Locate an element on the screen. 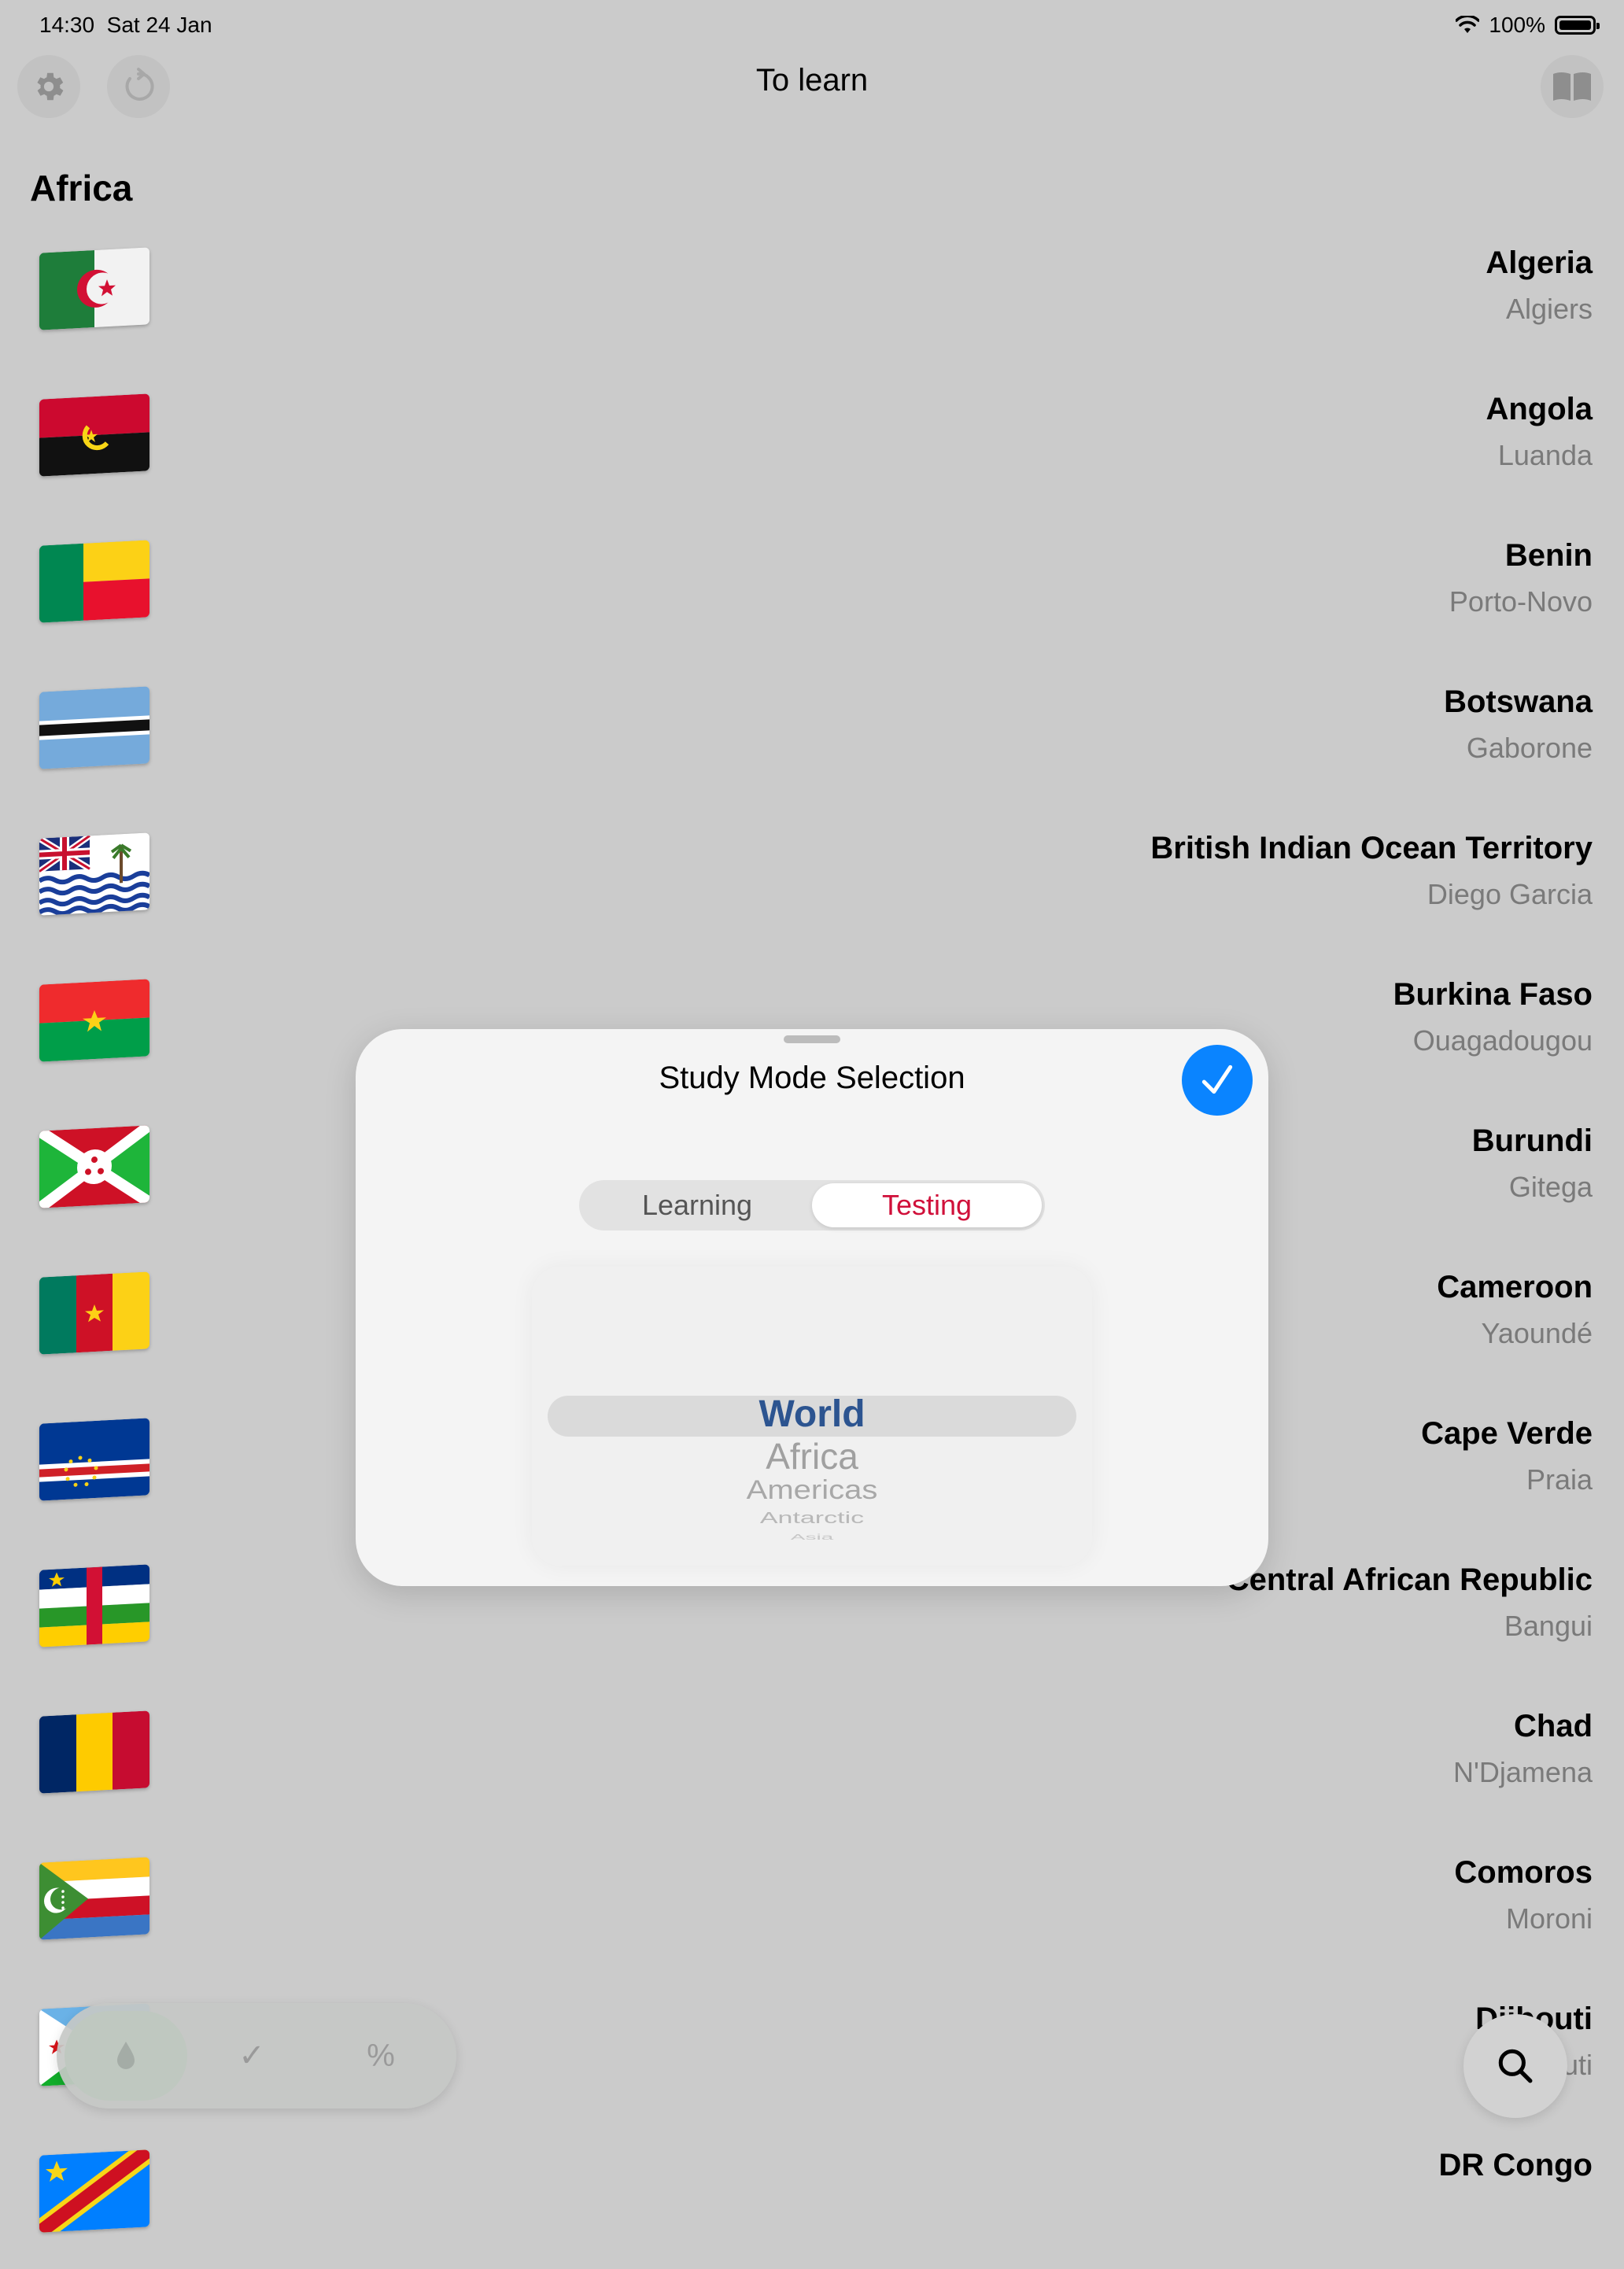  chad-flag-icon is located at coordinates (94, 1752).